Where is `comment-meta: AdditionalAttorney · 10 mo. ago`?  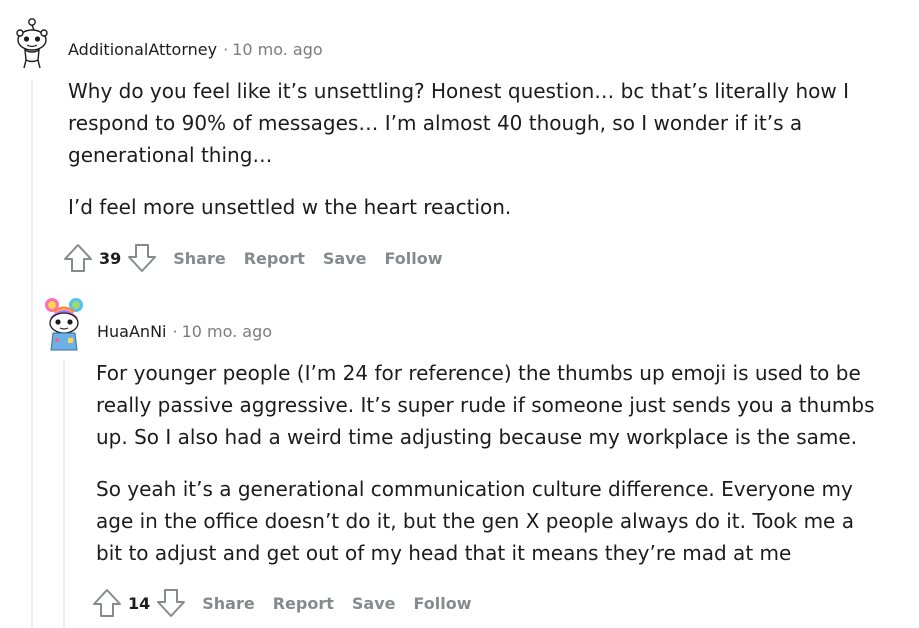 comment-meta: AdditionalAttorney · 10 mo. ago is located at coordinates (195, 50).